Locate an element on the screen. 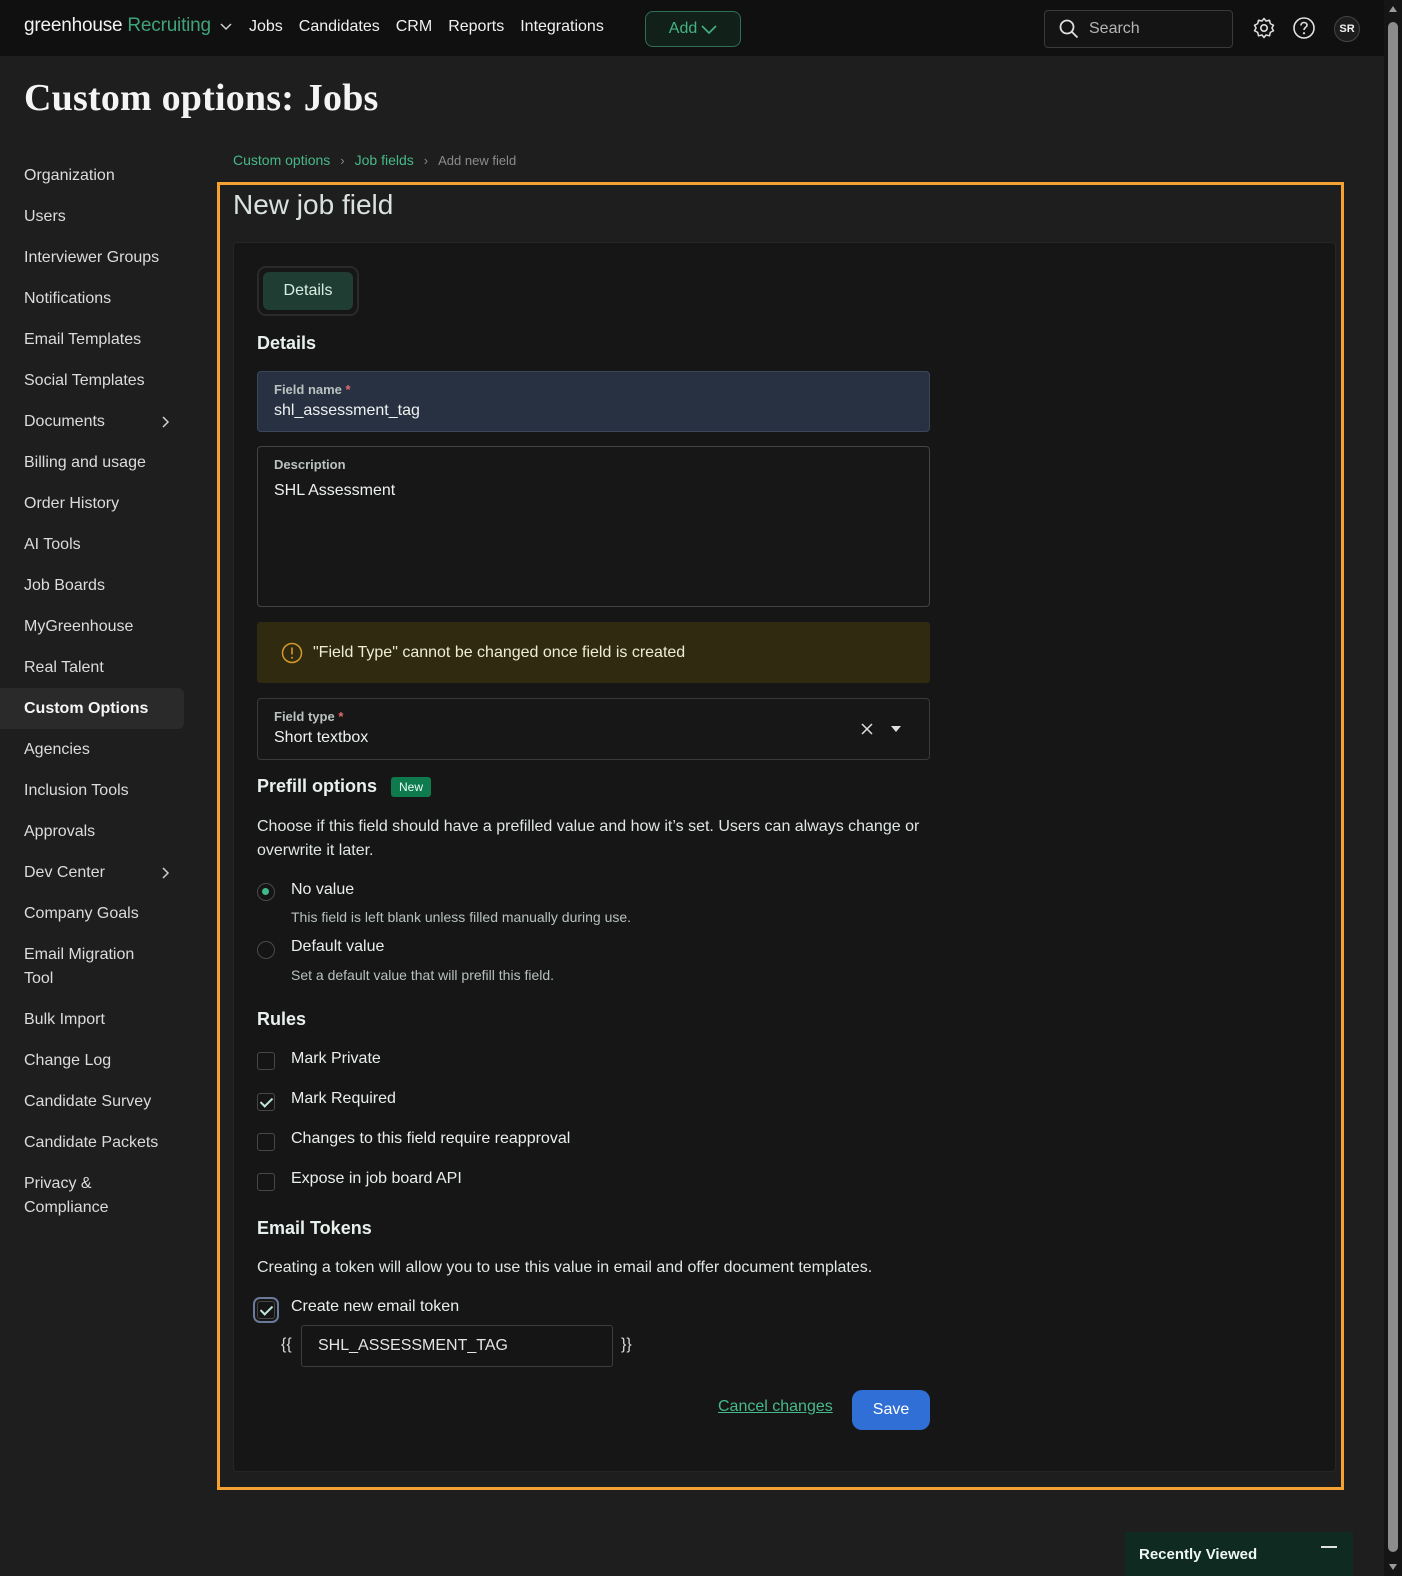 The height and width of the screenshot is (1576, 1402). sidebar-item-ai-tools: AI Tools is located at coordinates (92, 544).